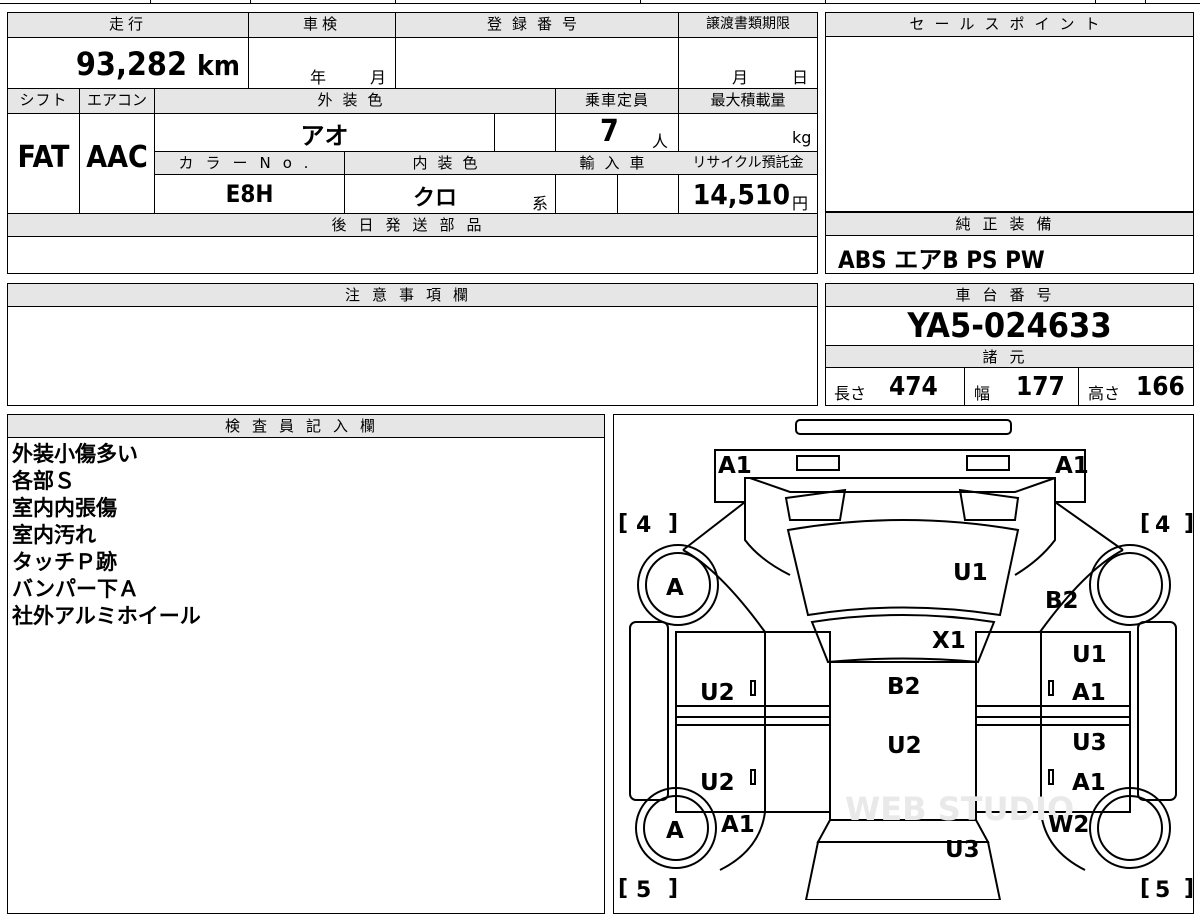  I want to click on shift-label: シフト, so click(43, 100).